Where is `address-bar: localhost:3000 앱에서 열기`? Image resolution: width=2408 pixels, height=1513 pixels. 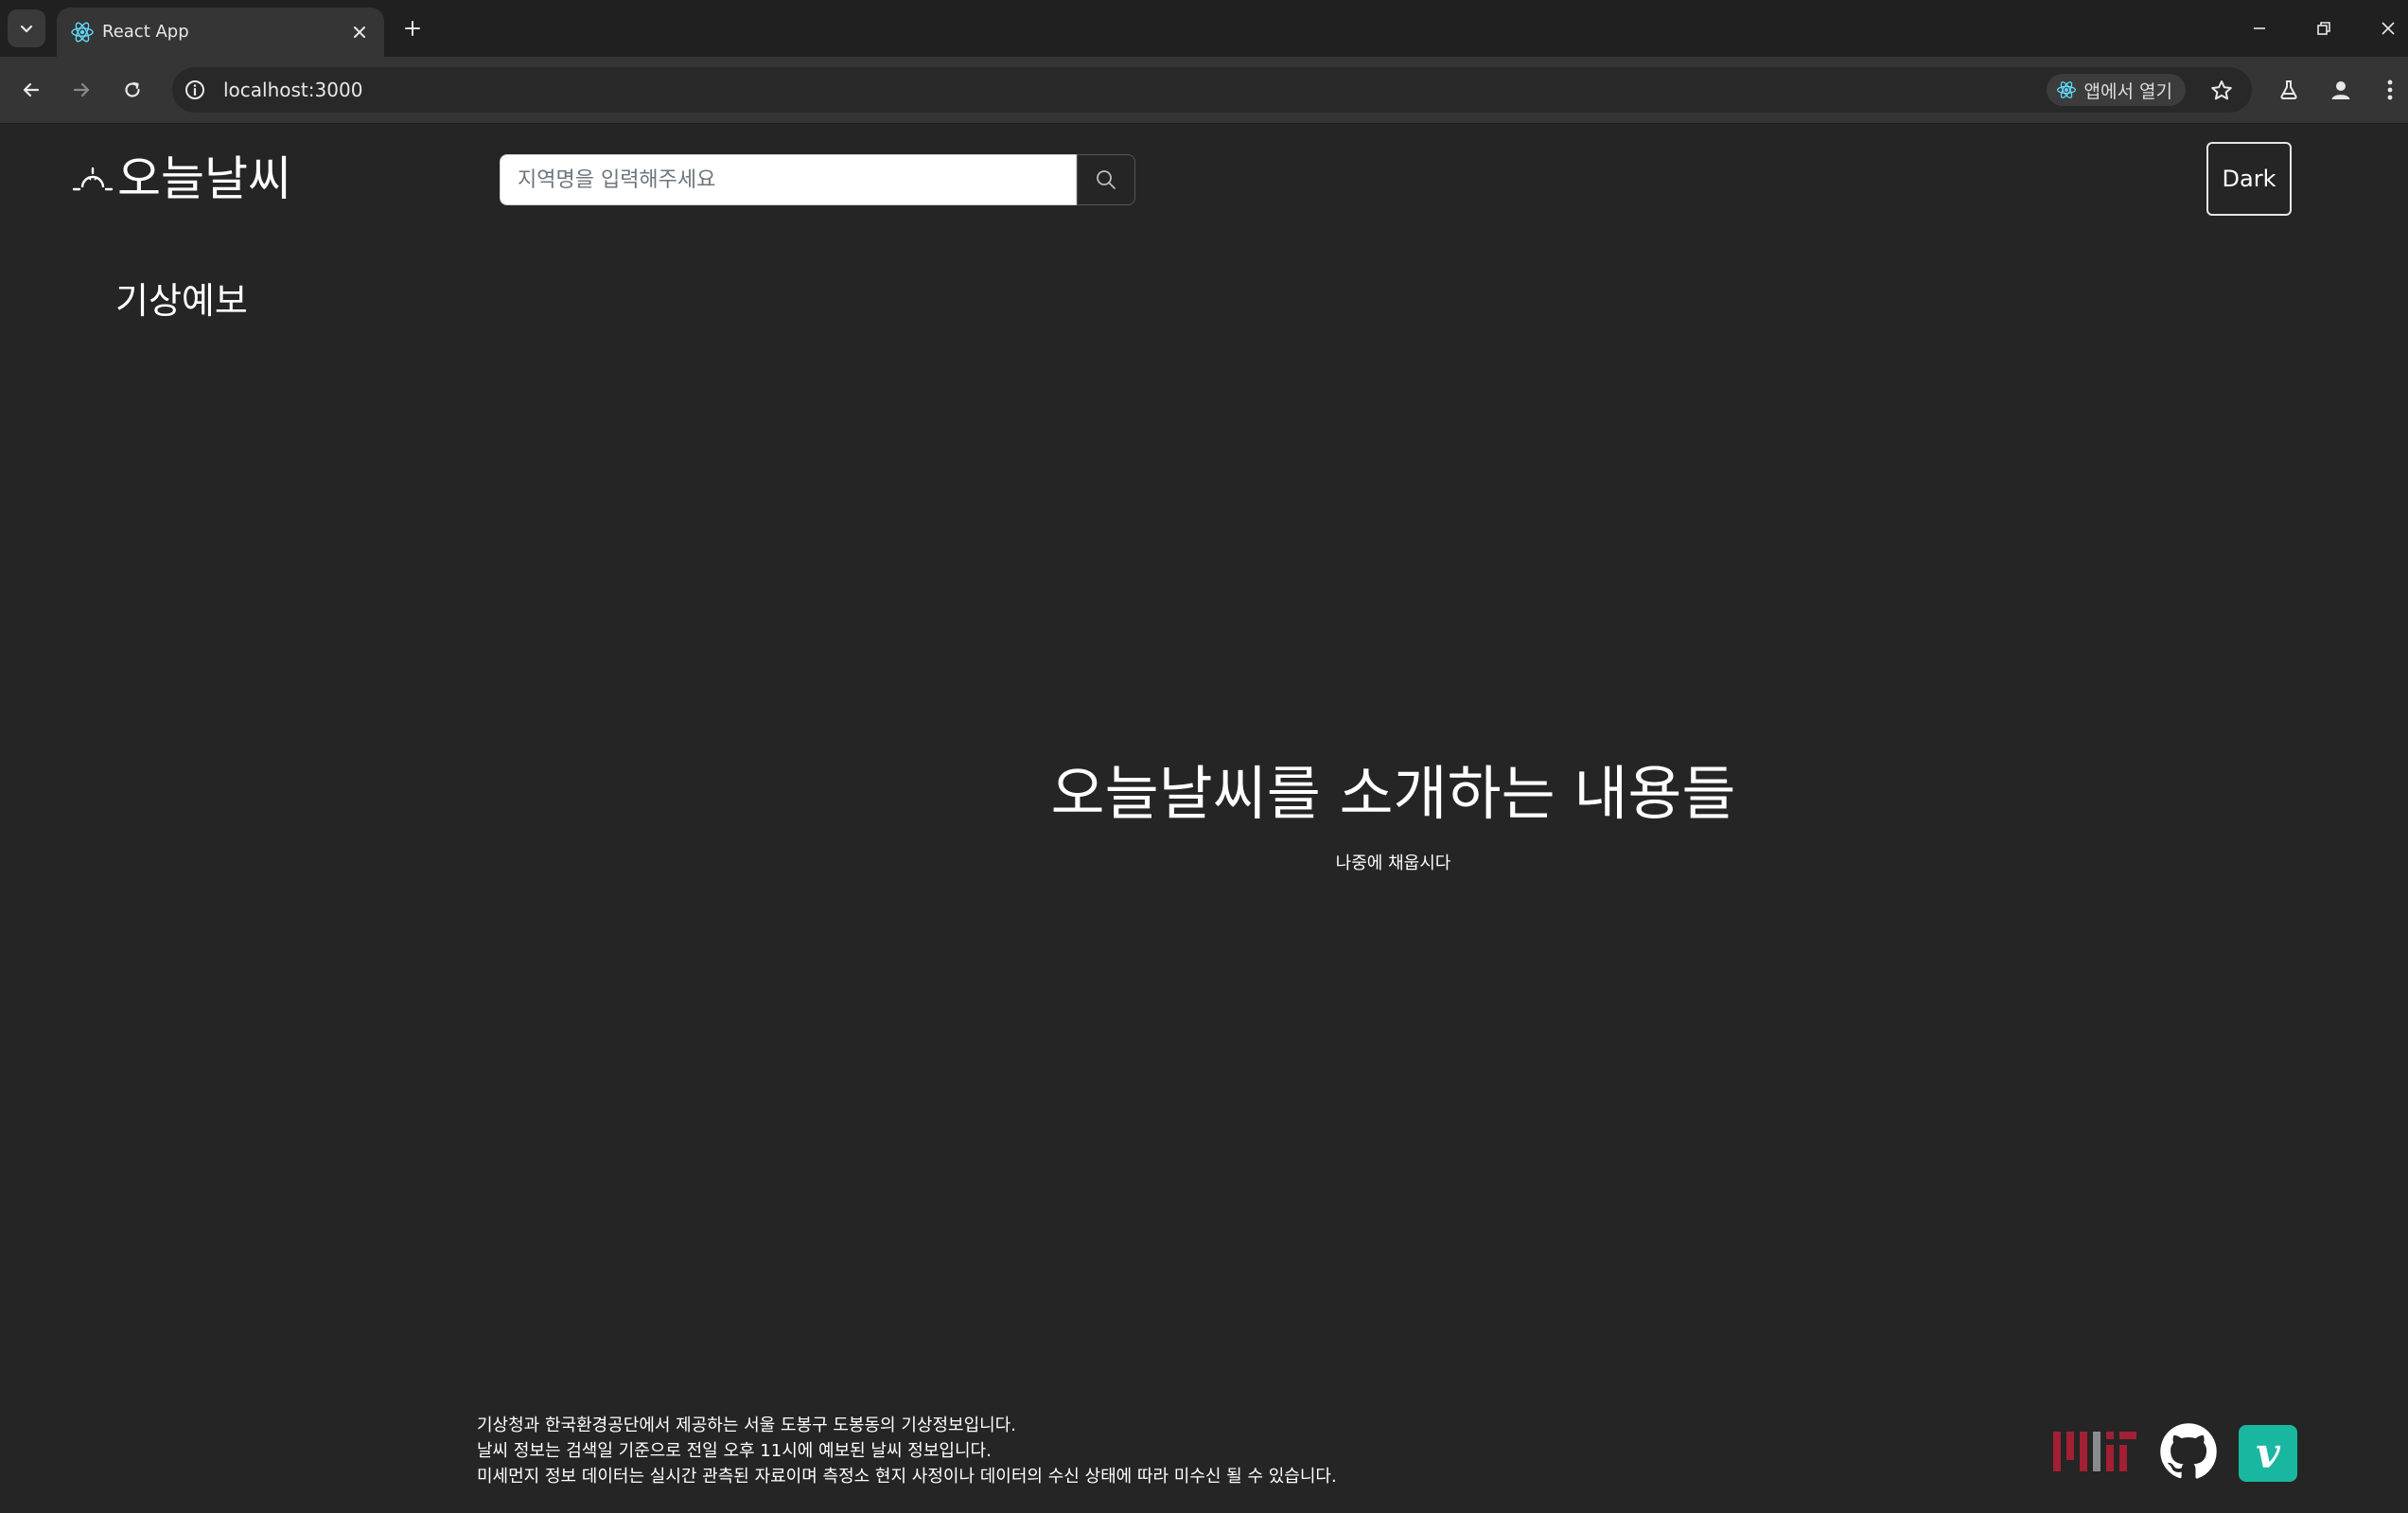 address-bar: localhost:3000 앱에서 열기 is located at coordinates (1212, 90).